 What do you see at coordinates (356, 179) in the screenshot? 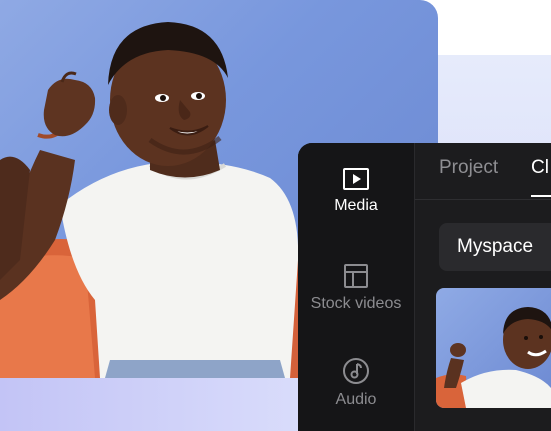
I see `play-icon` at bounding box center [356, 179].